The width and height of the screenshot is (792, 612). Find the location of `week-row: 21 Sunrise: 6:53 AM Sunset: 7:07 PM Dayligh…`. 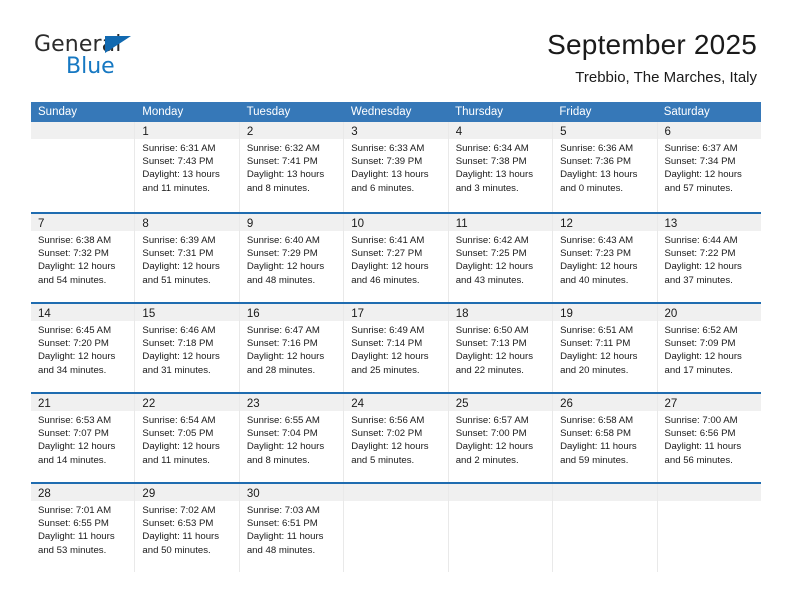

week-row: 21 Sunrise: 6:53 AM Sunset: 7:07 PM Dayligh… is located at coordinates (396, 437).